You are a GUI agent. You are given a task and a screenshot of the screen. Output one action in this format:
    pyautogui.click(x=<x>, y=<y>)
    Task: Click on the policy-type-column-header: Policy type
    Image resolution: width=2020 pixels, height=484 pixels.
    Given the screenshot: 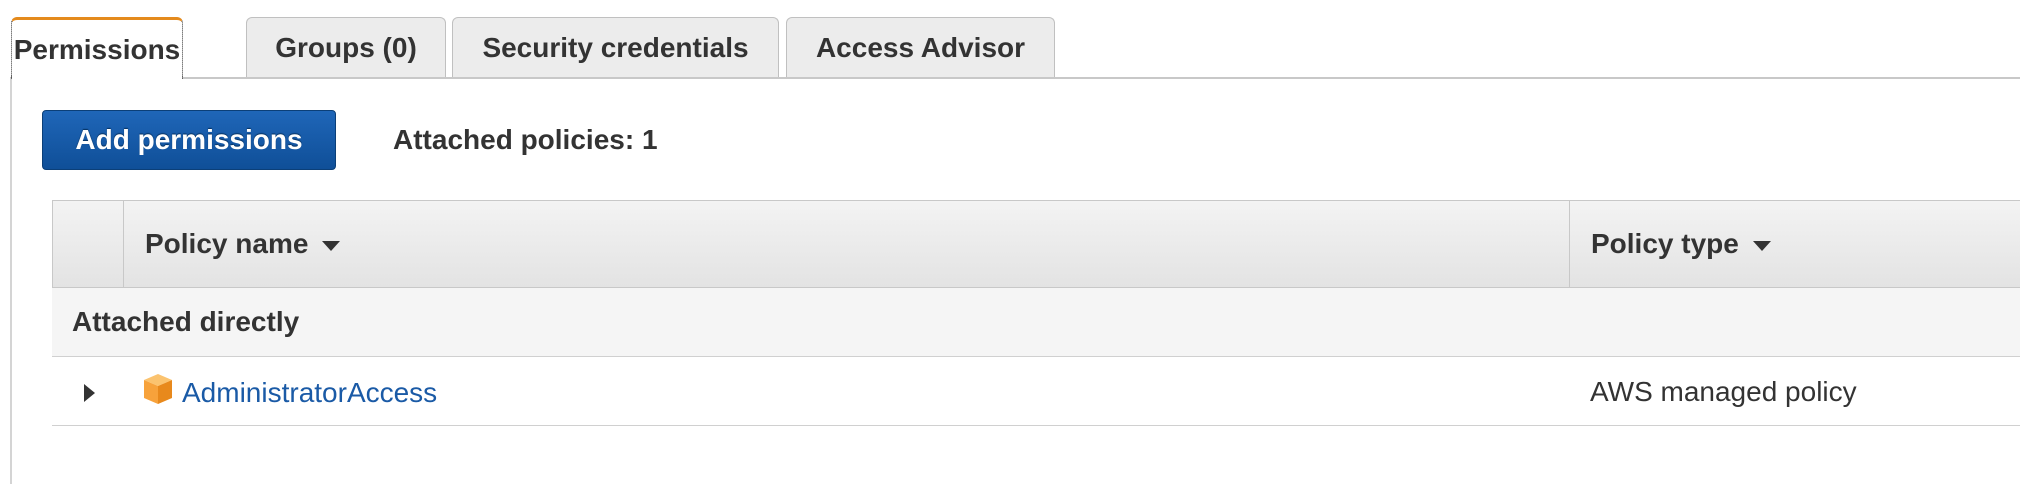 What is the action you would take?
    pyautogui.click(x=1795, y=244)
    